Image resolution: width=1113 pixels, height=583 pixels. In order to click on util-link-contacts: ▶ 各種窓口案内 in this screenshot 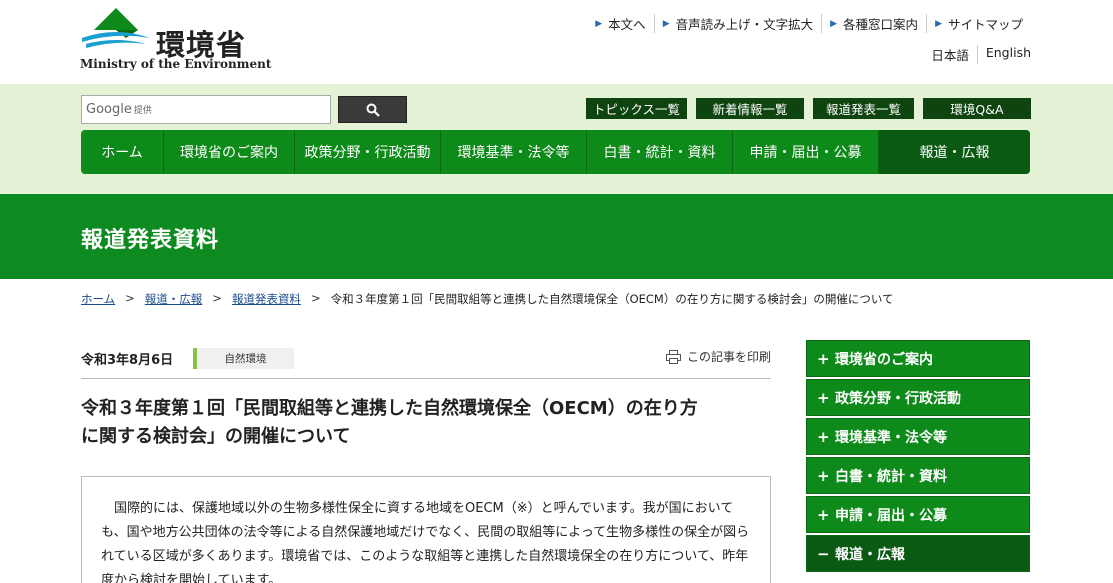, I will do `click(873, 23)`.